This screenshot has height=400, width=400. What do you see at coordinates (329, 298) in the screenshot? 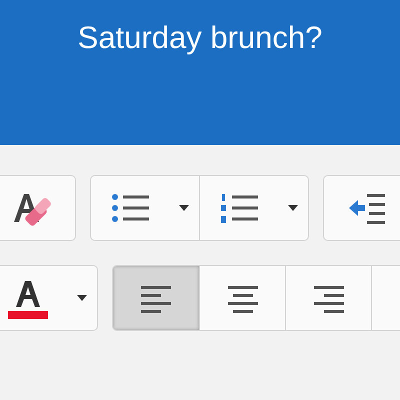
I see `align-right-icon` at bounding box center [329, 298].